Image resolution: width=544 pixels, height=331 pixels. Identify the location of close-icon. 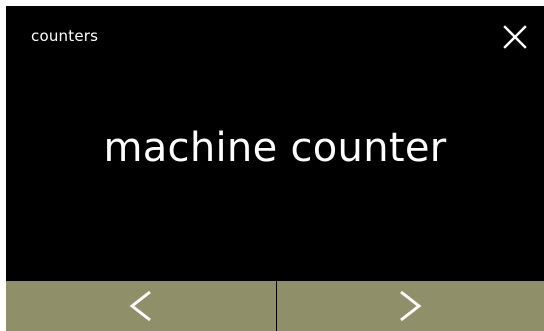
(515, 37).